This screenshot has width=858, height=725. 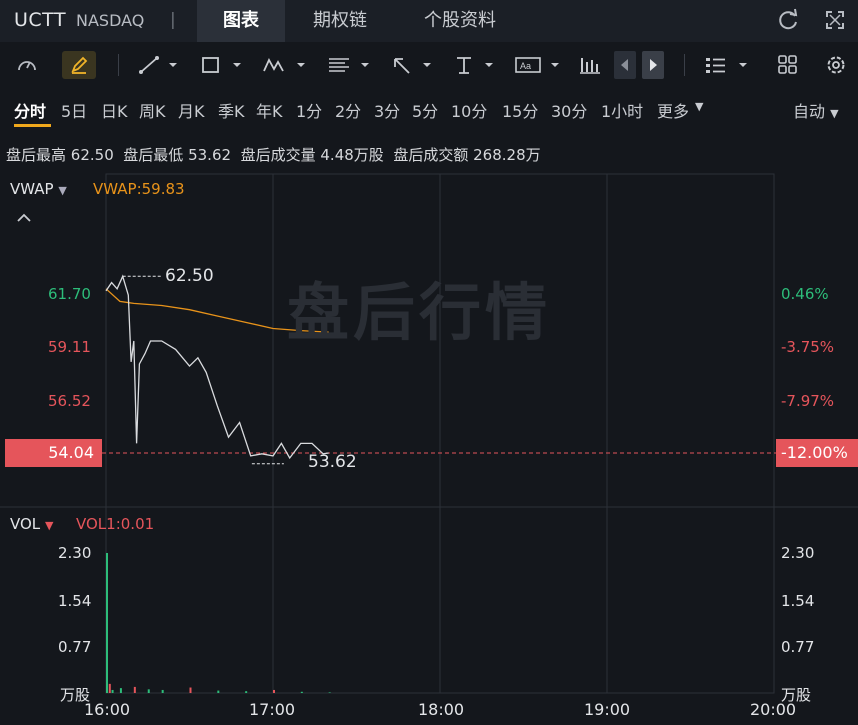 What do you see at coordinates (53, 453) in the screenshot?
I see `current-price-tag: 54.04` at bounding box center [53, 453].